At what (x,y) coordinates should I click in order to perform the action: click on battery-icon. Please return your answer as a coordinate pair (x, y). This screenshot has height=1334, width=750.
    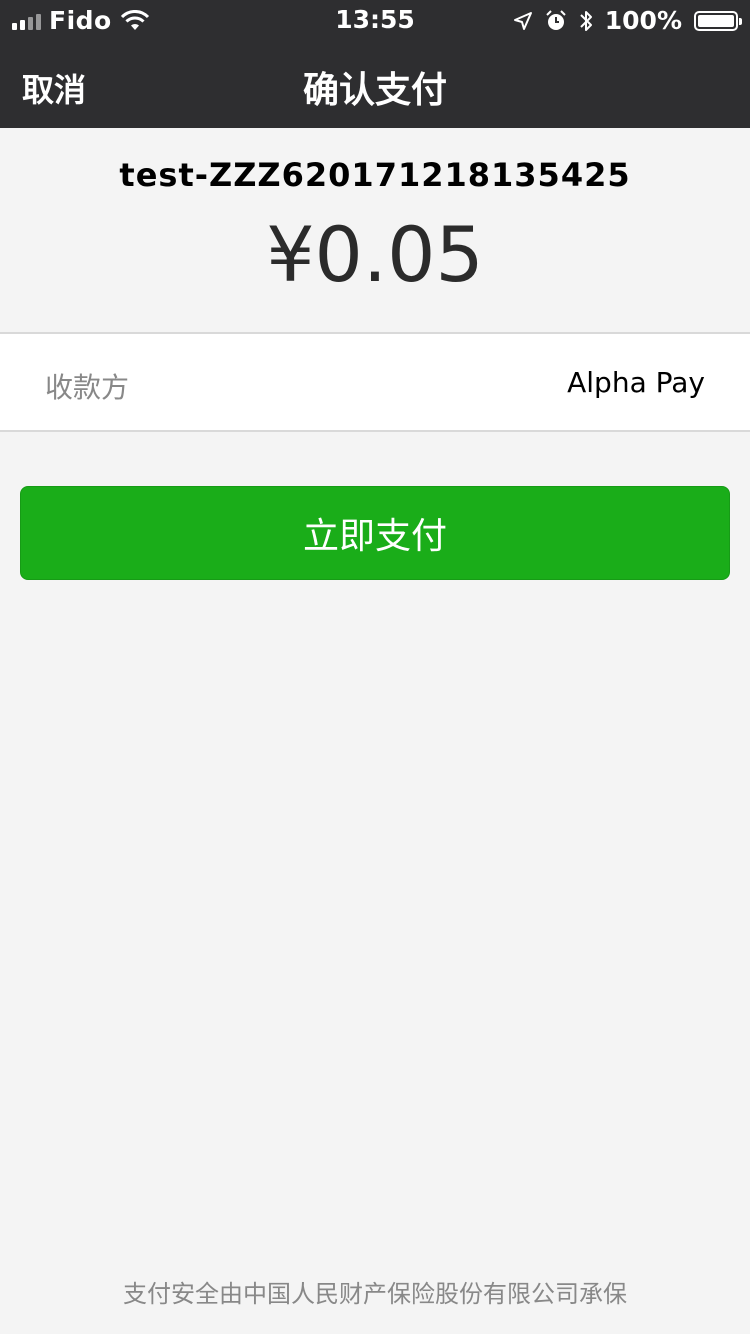
    Looking at the image, I should click on (718, 20).